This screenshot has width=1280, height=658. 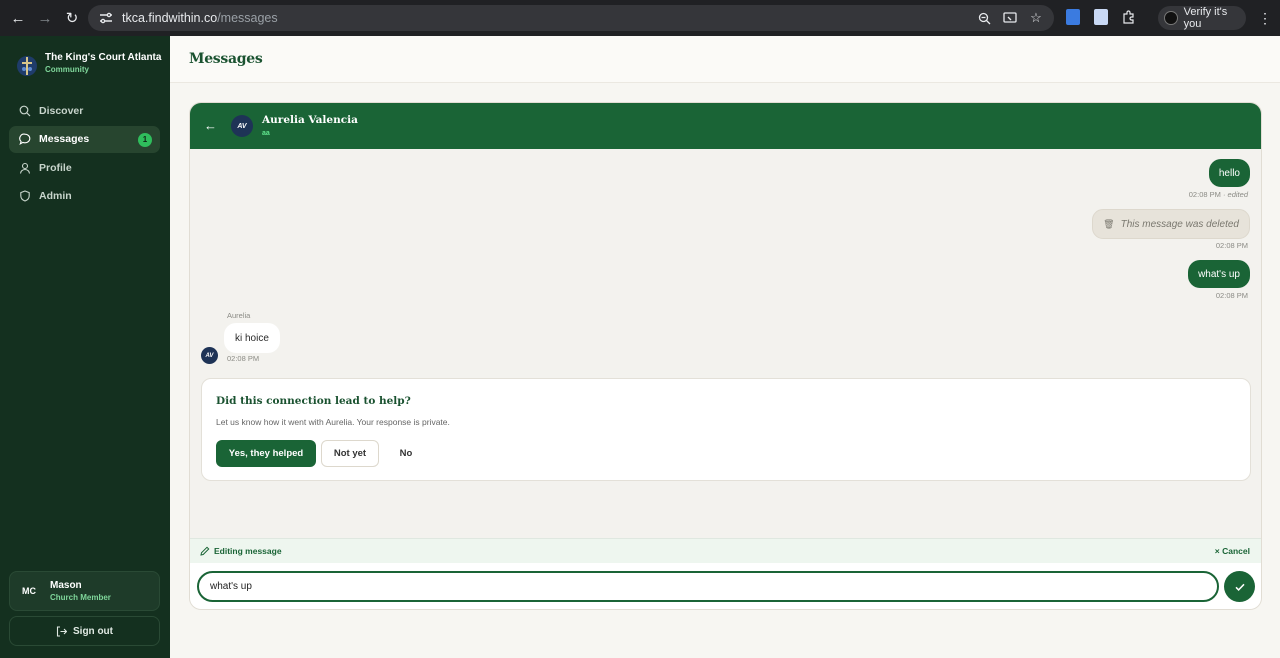 What do you see at coordinates (1171, 18) in the screenshot?
I see `profile-avatar` at bounding box center [1171, 18].